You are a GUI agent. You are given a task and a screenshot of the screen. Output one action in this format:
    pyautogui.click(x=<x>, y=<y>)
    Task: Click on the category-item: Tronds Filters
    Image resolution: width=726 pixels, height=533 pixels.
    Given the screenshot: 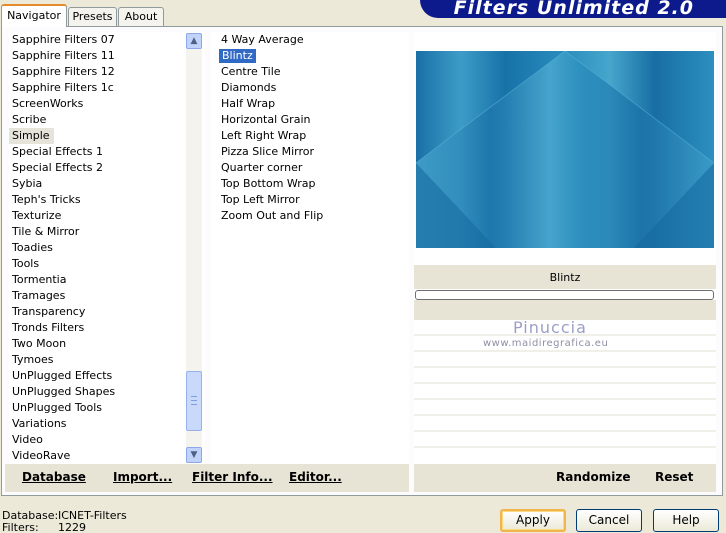 What is the action you would take?
    pyautogui.click(x=107, y=328)
    